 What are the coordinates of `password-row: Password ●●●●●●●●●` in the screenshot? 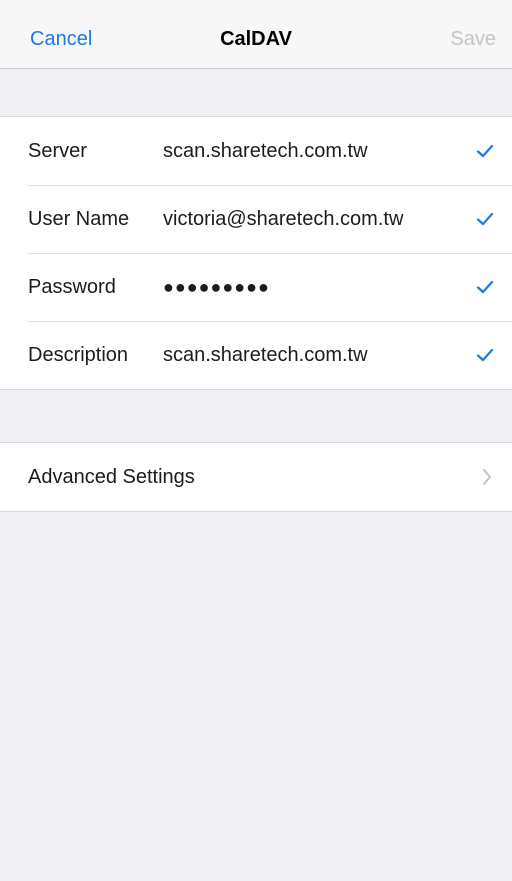 It's located at (256, 287).